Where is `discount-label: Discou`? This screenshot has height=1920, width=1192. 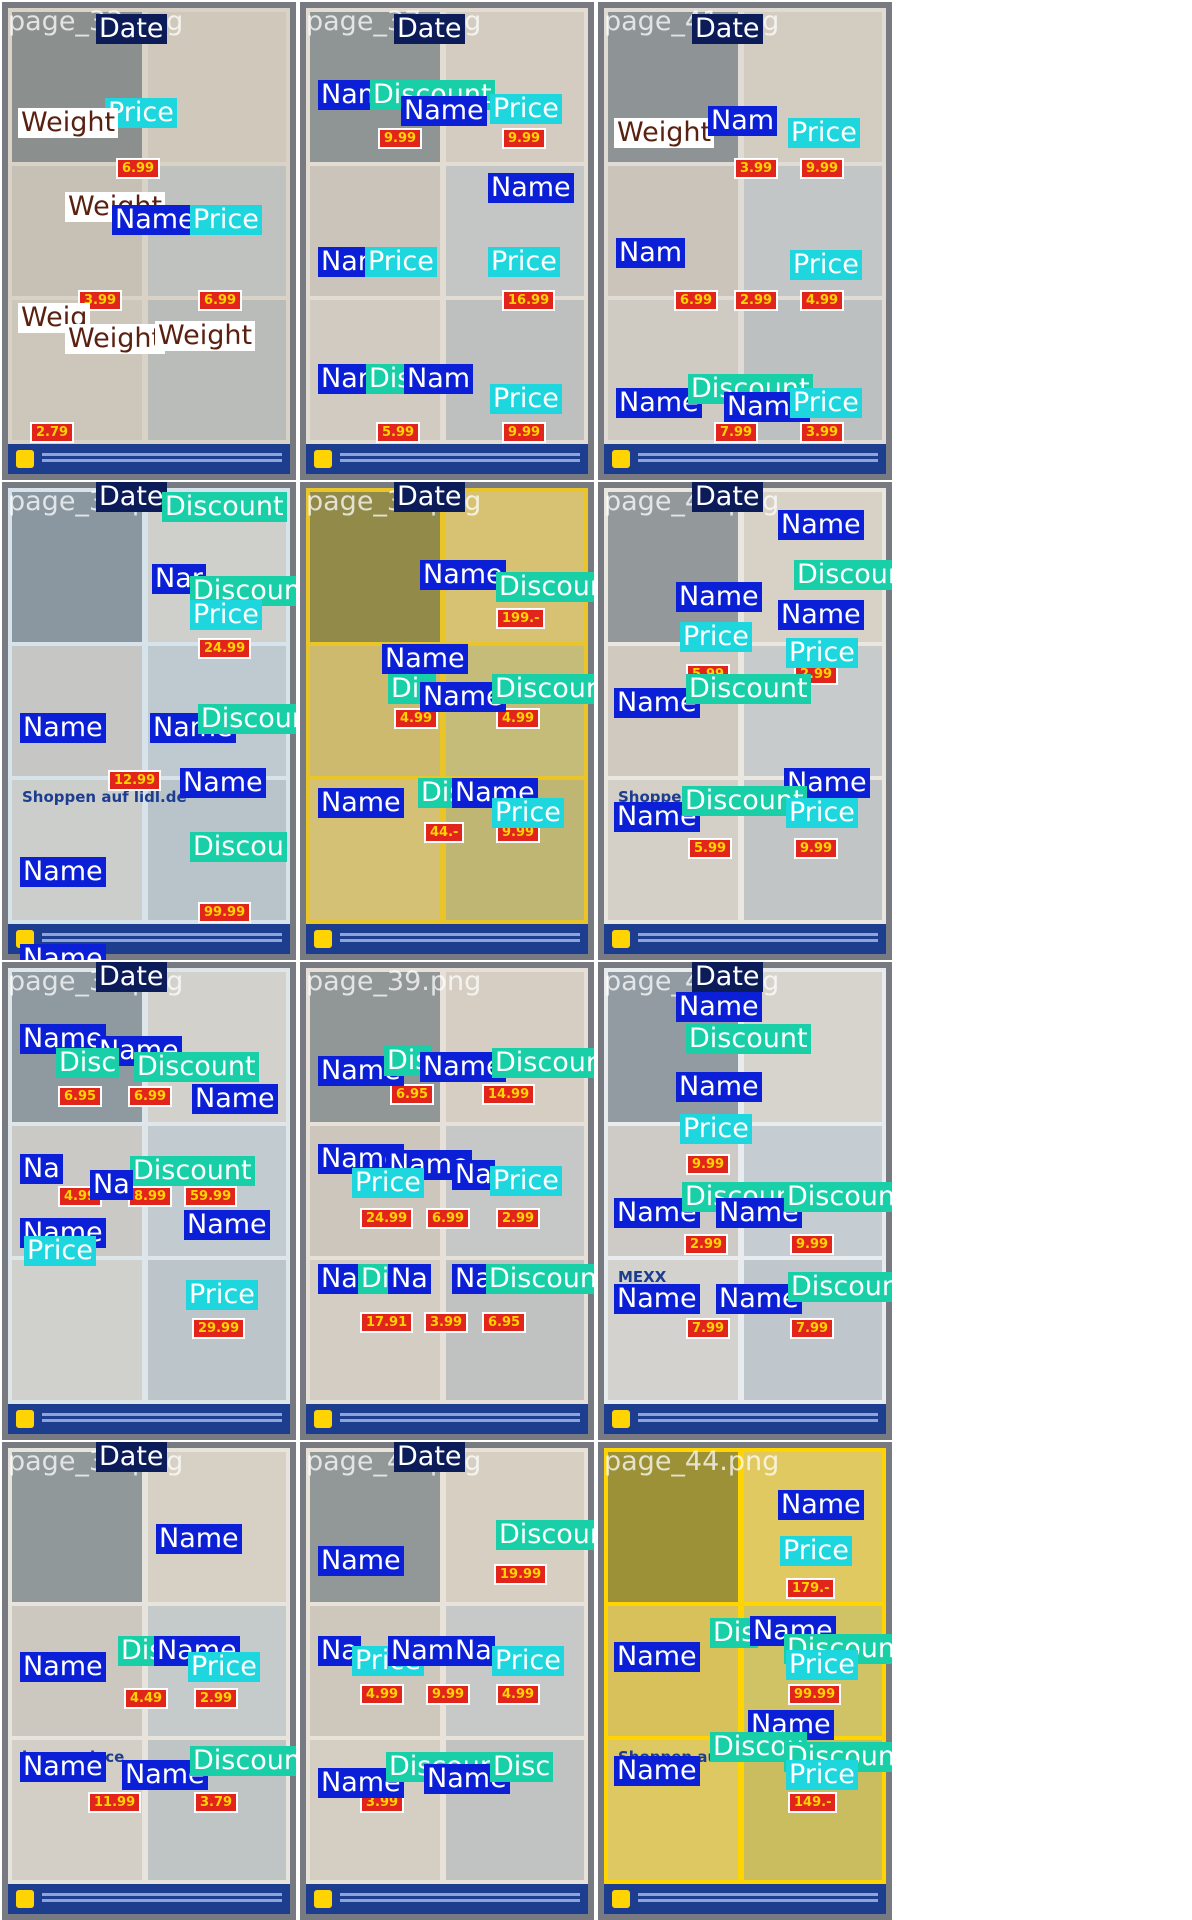 discount-label: Discou is located at coordinates (238, 847).